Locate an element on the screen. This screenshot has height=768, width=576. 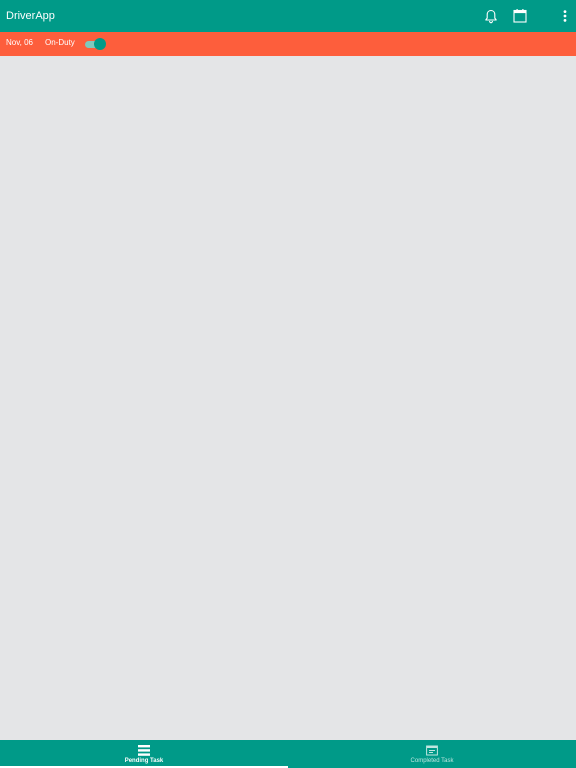
tab-completed-task: Completed Task is located at coordinates (432, 754).